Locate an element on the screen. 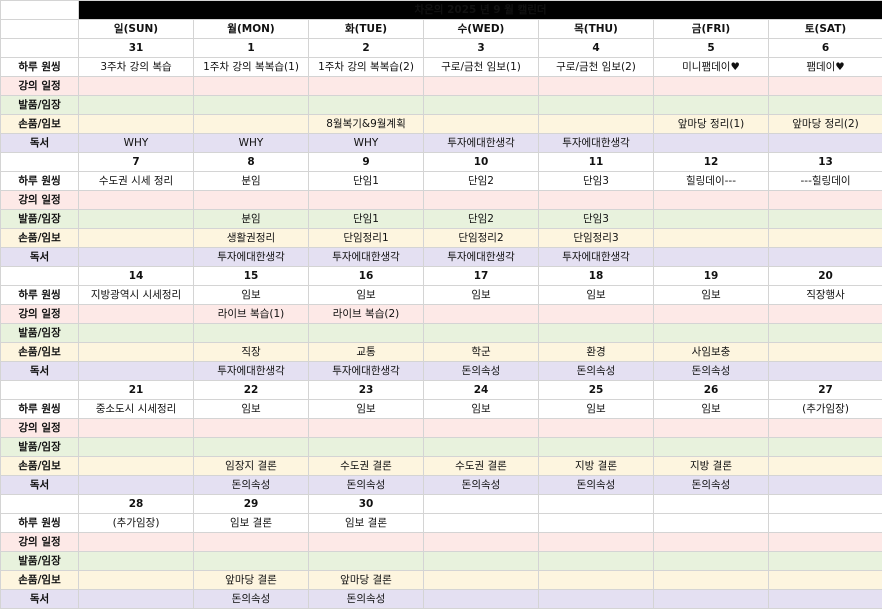 The width and height of the screenshot is (882, 609). schedule-cell: WHY is located at coordinates (136, 143).